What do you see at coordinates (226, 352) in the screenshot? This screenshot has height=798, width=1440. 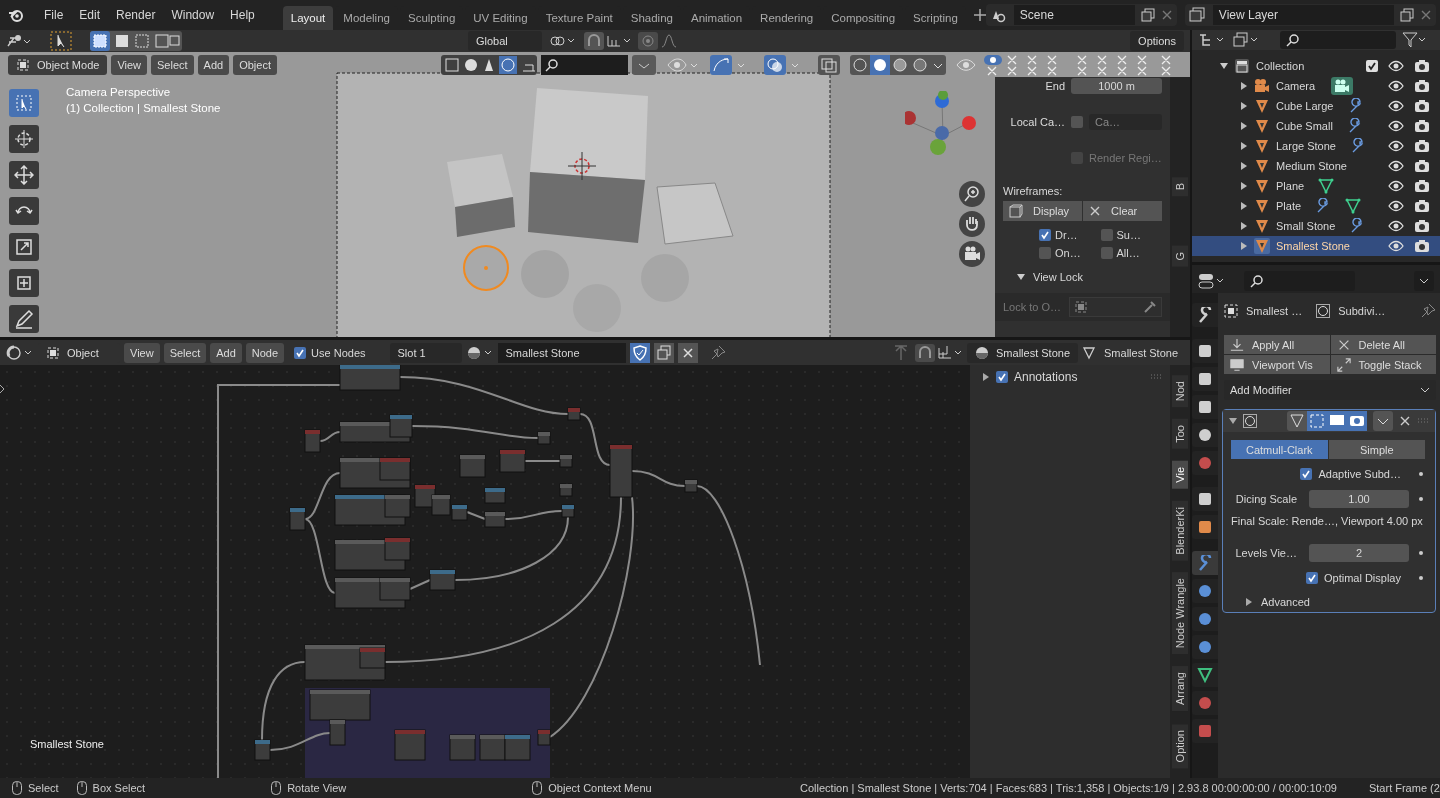 I see `header-menu: Add` at bounding box center [226, 352].